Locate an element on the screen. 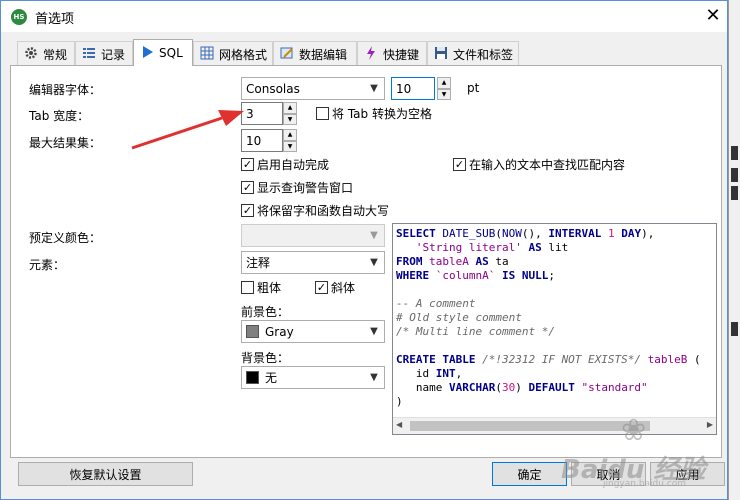  tab-grid-format: 网格格式 is located at coordinates (233, 53).